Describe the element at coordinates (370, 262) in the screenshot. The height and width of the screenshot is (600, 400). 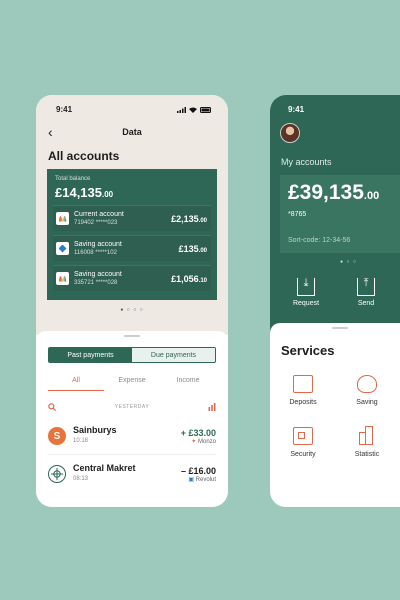
I see `pager-dots: ● ○ ○` at that location.